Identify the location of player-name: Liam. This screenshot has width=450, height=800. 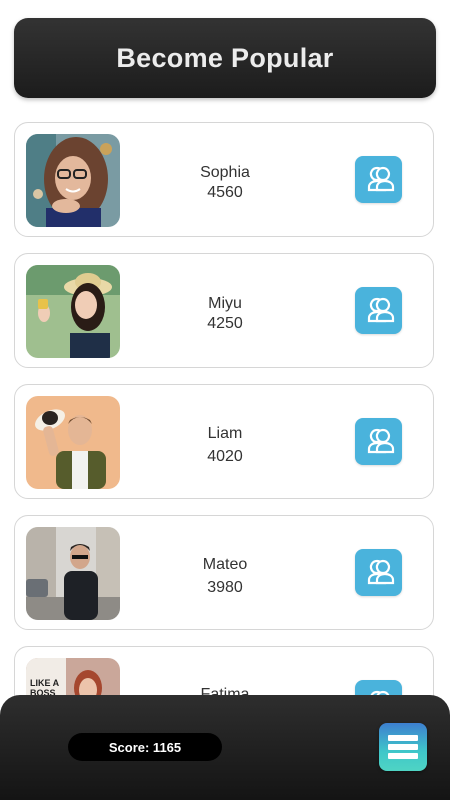
(225, 433).